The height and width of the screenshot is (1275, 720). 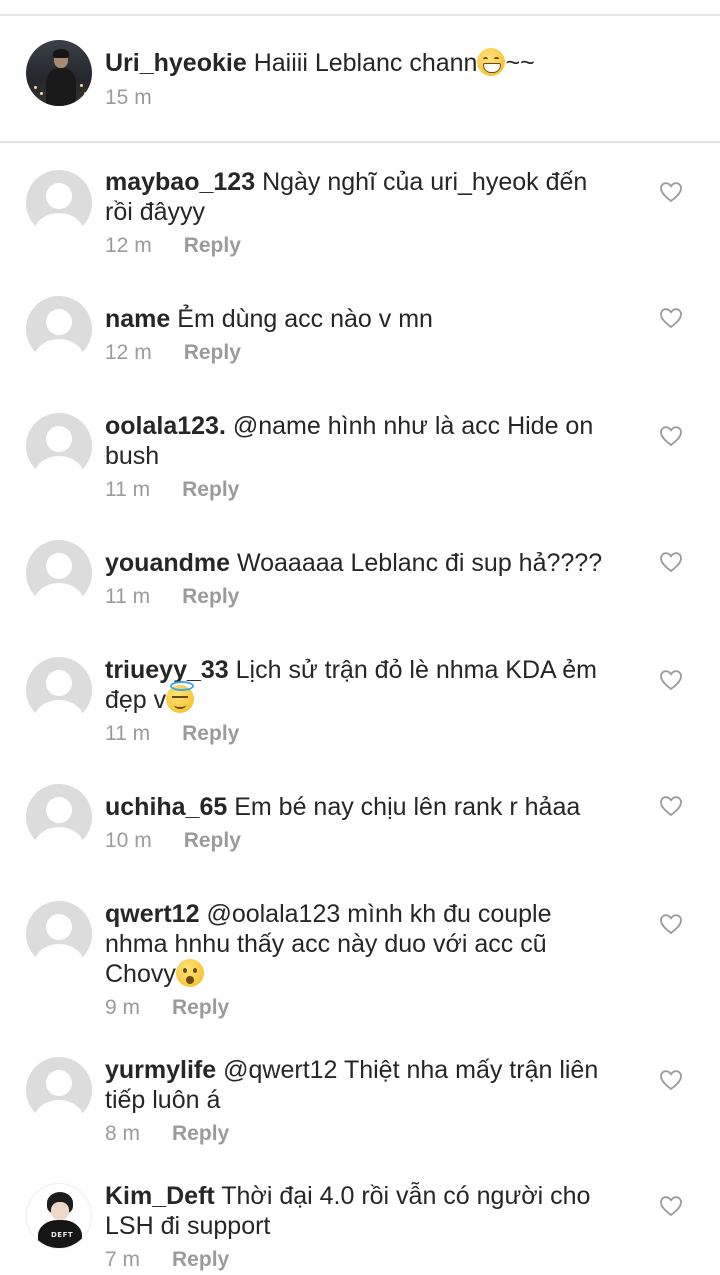 I want to click on caption-text: Uri_hyeokie Haiiii Leblanc chann ~~, so click(x=365, y=63).